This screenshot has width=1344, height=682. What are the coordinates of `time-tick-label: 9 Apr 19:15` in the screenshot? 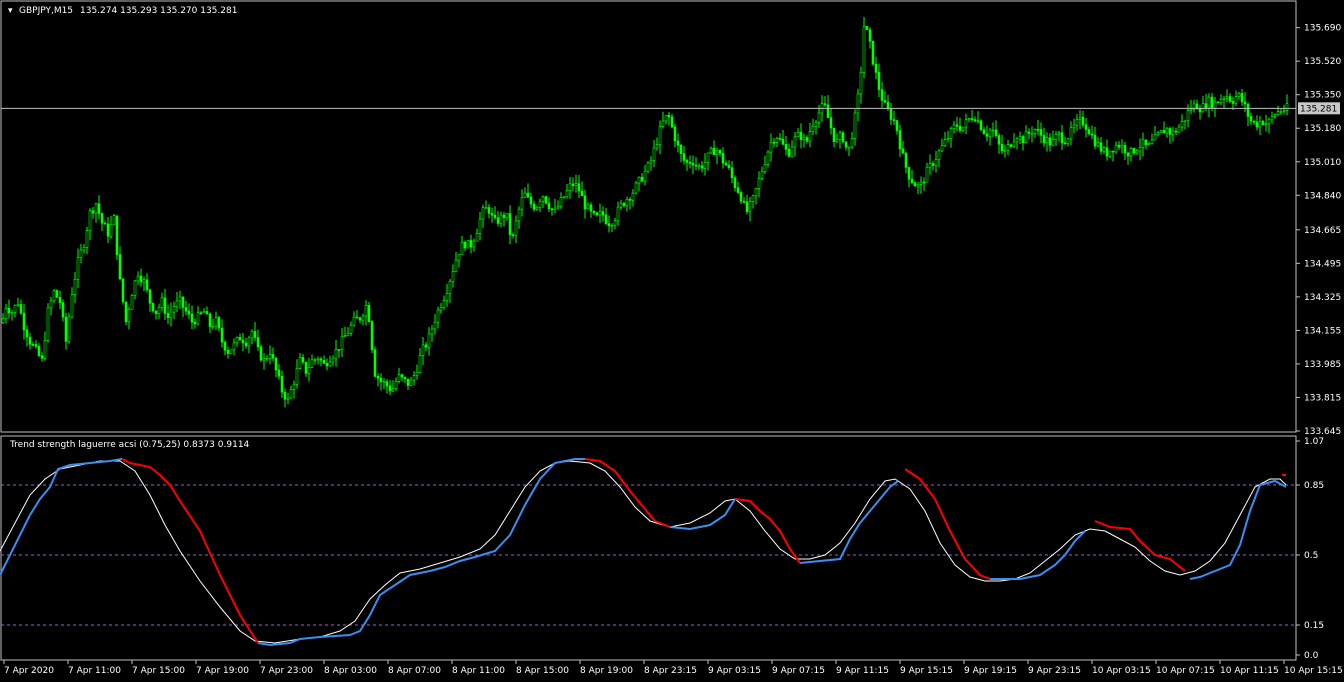 It's located at (990, 671).